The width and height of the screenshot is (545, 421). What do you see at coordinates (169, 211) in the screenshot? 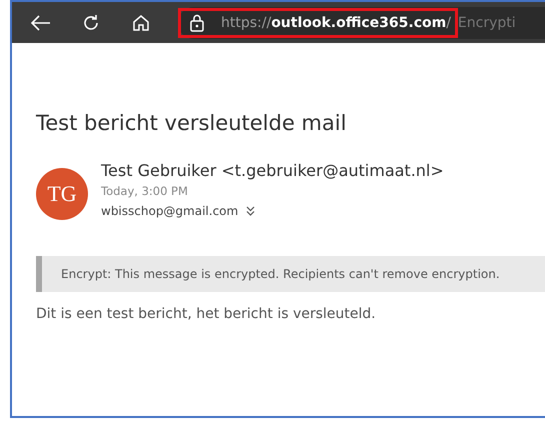
I see `recipient: wbisschop@gmail.com` at bounding box center [169, 211].